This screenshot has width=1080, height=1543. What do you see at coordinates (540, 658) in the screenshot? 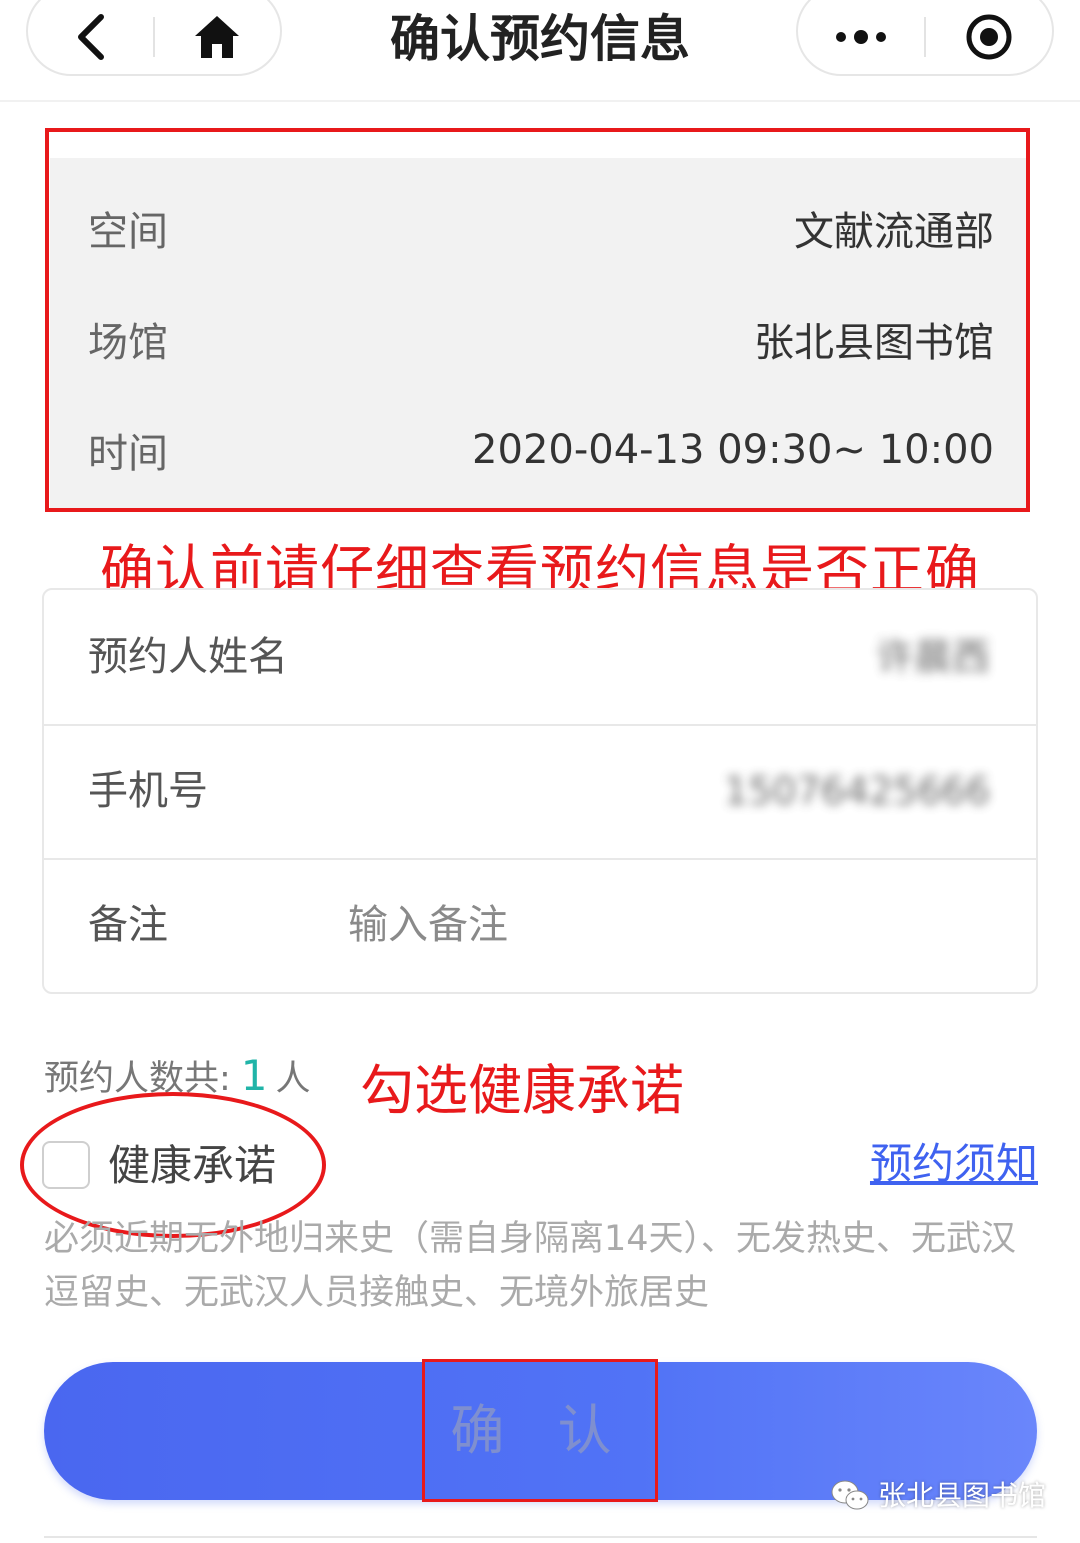
I see `form-row-name: 预约人姓名 许晨西` at bounding box center [540, 658].